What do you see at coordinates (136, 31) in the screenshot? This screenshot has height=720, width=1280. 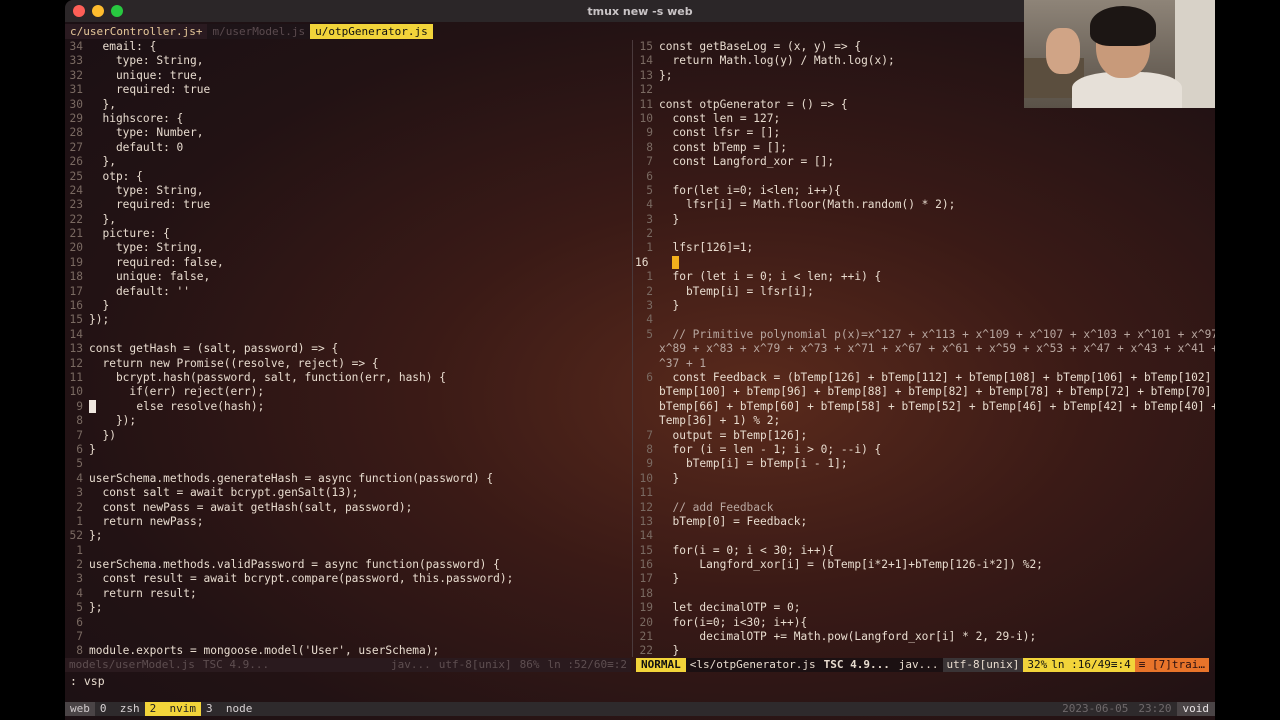 I see `tab-user-controller: c/userController.js+` at bounding box center [136, 31].